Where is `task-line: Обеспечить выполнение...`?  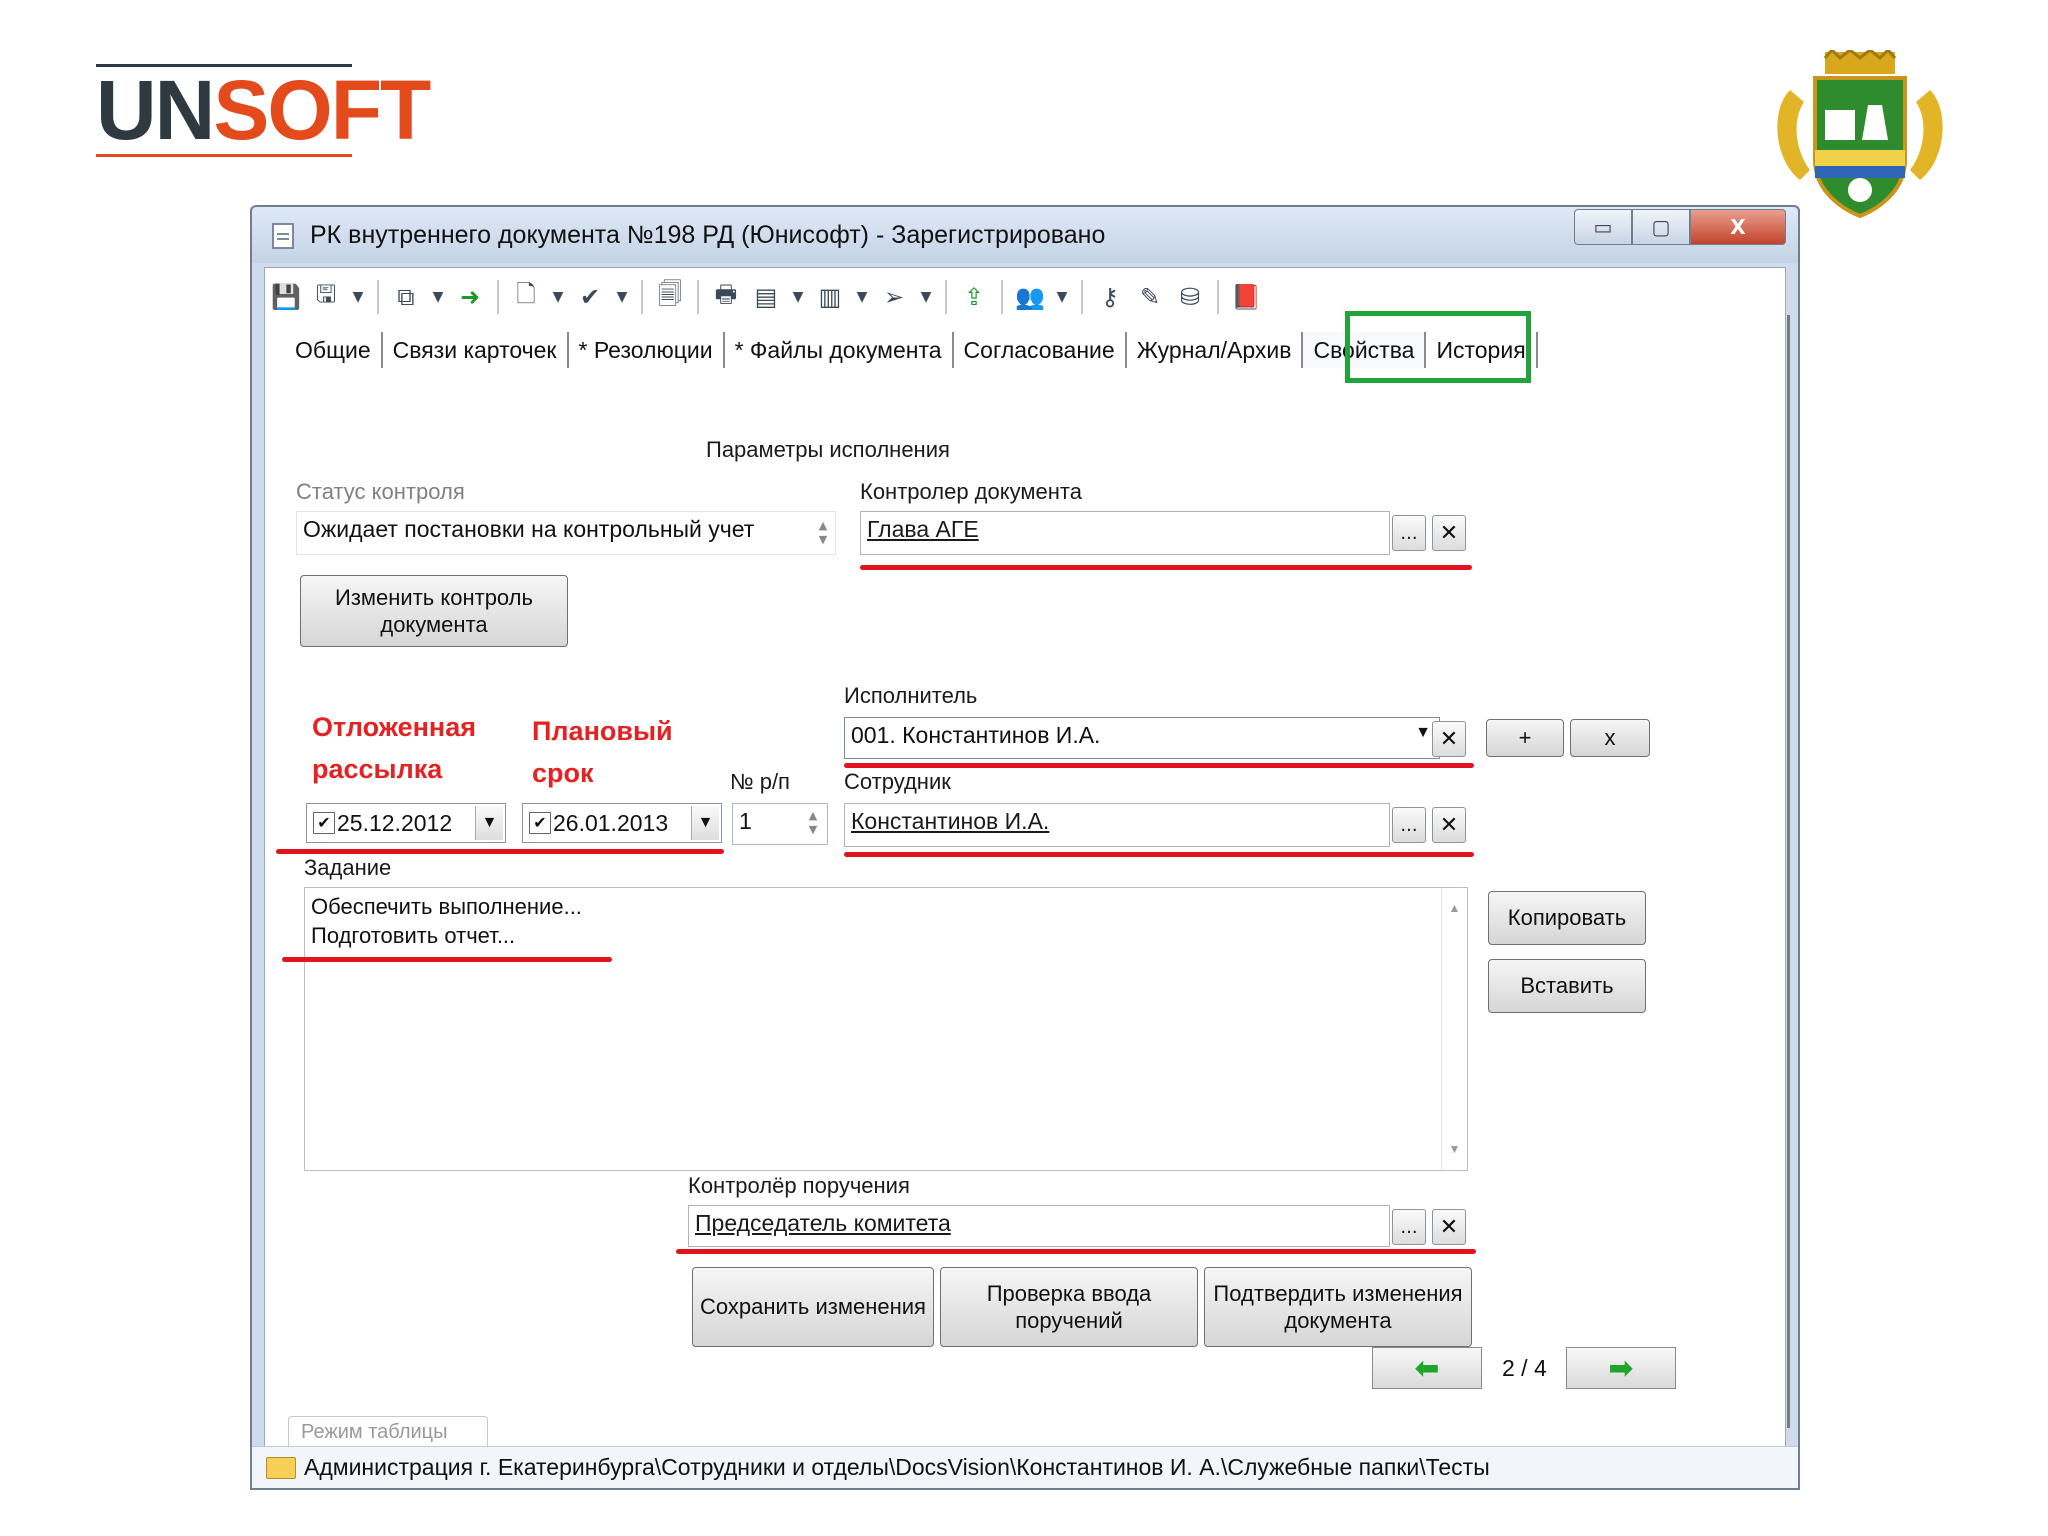
task-line: Обеспечить выполнение... is located at coordinates (446, 906).